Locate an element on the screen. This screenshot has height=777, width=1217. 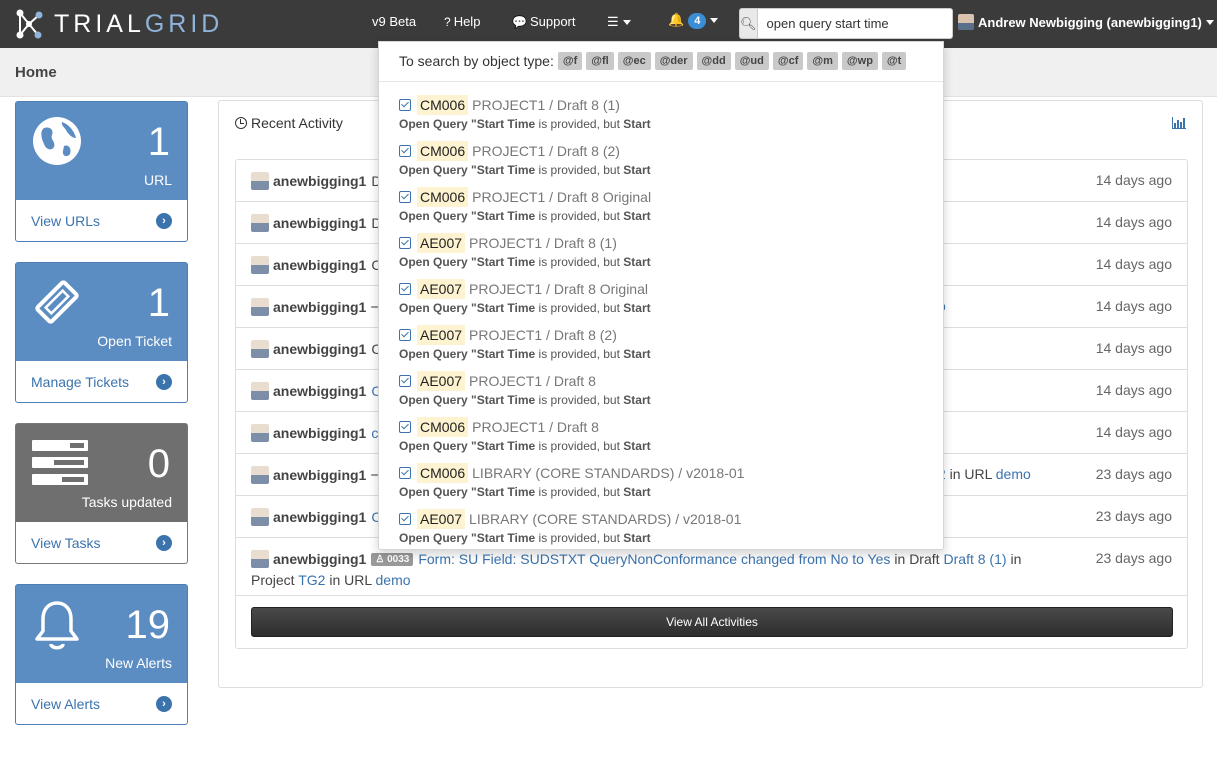
support-link: 💬 Support is located at coordinates (544, 21).